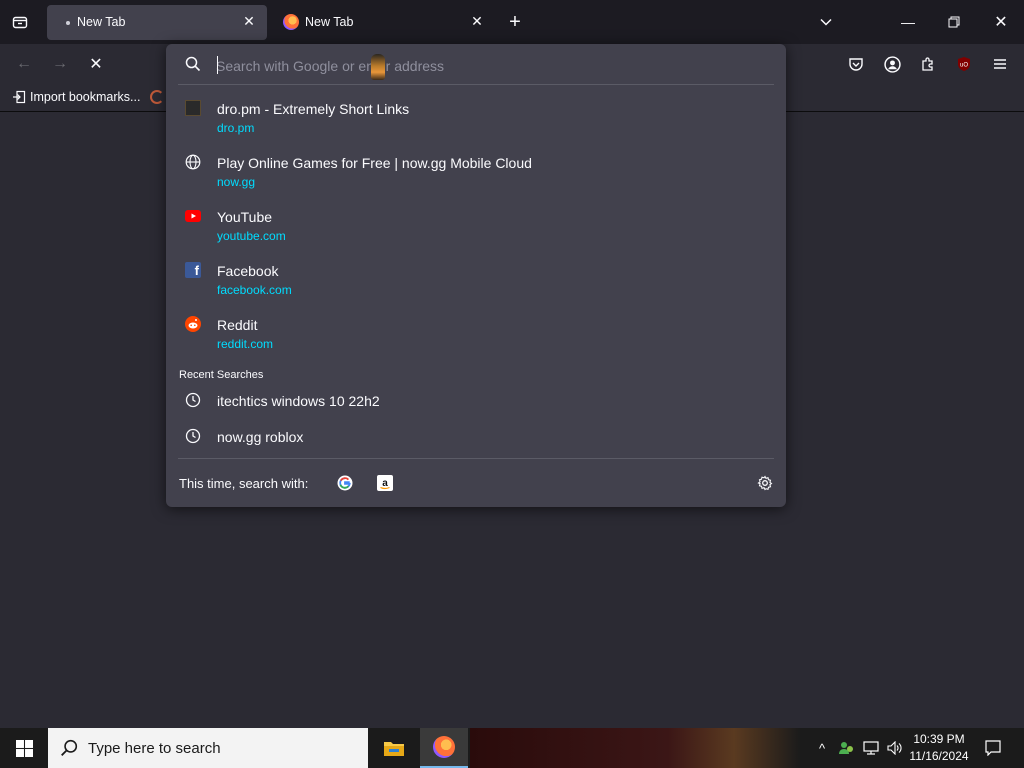  What do you see at coordinates (476, 437) in the screenshot?
I see `recent-search-row: now.gg roblox` at bounding box center [476, 437].